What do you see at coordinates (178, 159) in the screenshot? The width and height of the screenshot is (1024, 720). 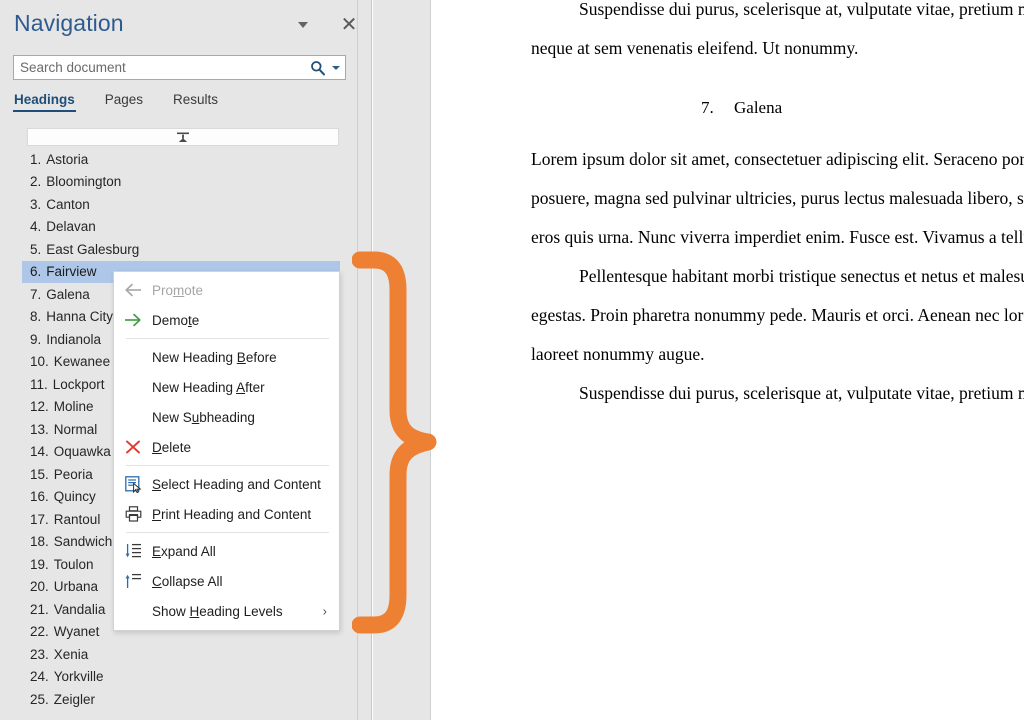 I see `heading-list-item: 1. Astoria` at bounding box center [178, 159].